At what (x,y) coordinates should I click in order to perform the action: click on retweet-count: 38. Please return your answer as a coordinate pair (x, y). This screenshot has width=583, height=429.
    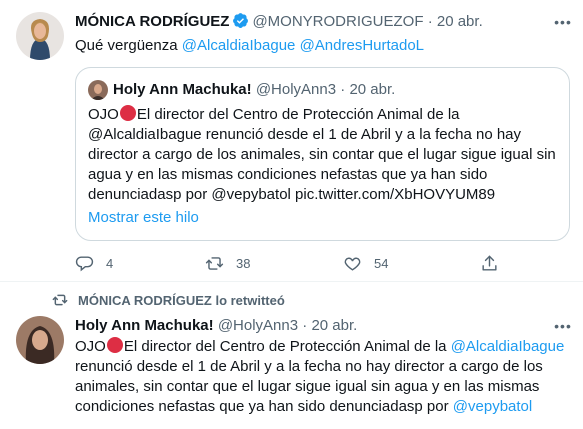
    Looking at the image, I should click on (243, 263).